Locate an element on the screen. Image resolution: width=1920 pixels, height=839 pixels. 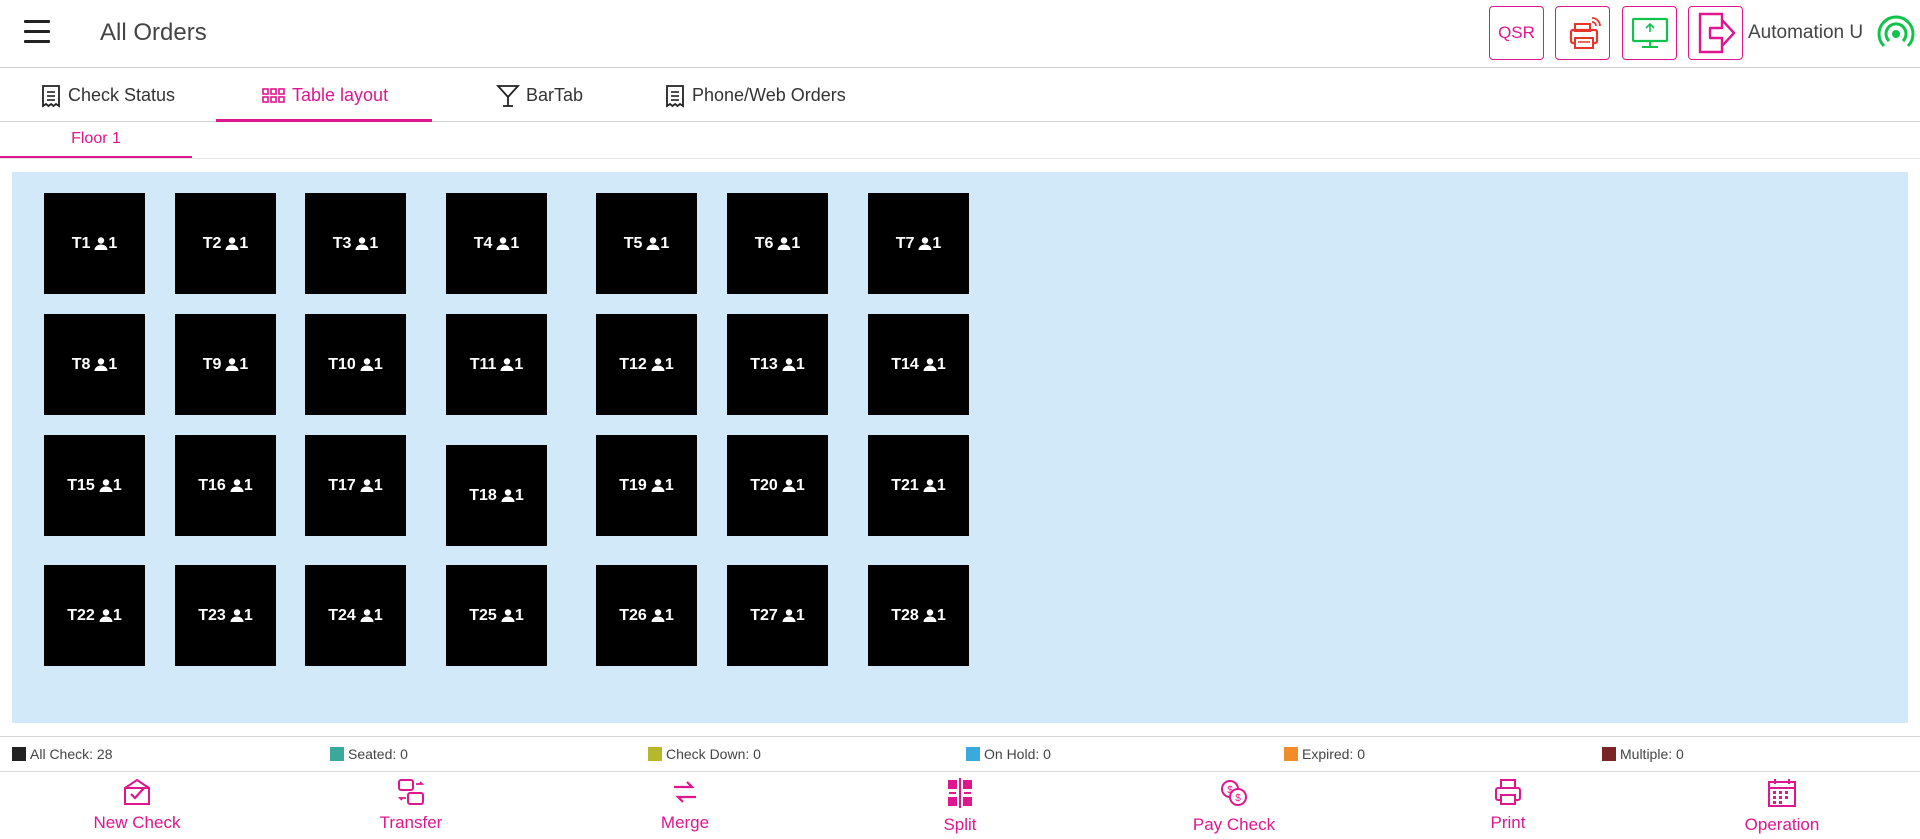
table-tile: T5 1 is located at coordinates (646, 243).